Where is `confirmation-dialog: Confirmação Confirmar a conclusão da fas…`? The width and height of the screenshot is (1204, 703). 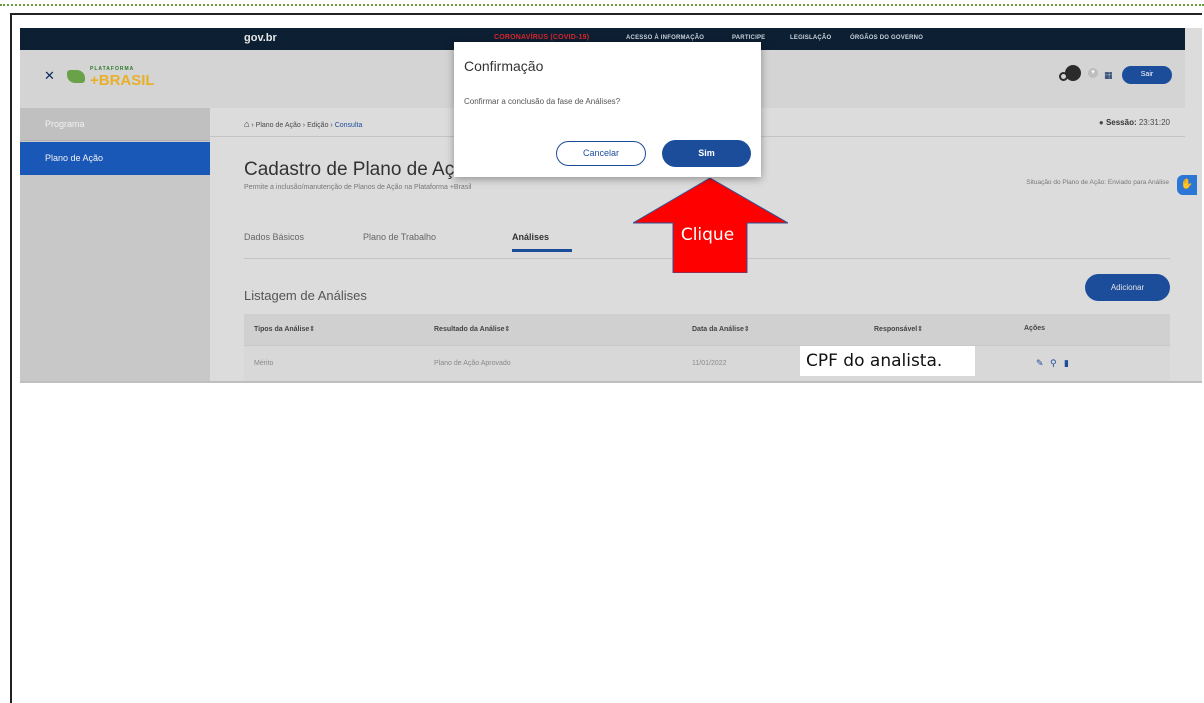 confirmation-dialog: Confirmação Confirmar a conclusão da fas… is located at coordinates (607, 109).